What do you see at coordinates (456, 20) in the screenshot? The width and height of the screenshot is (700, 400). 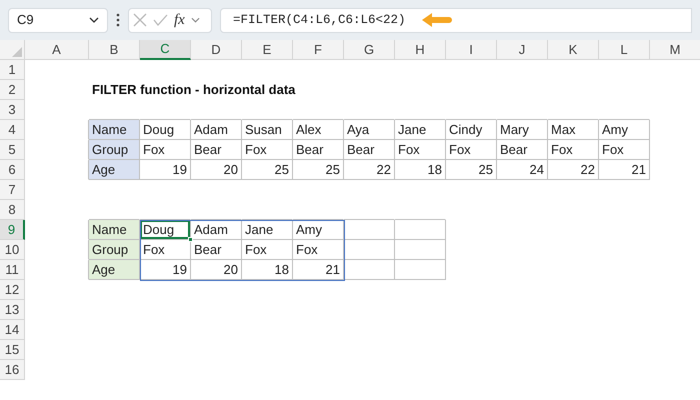 I see `formula-field: =FILTER(C4:L6,C6:L6<22)` at bounding box center [456, 20].